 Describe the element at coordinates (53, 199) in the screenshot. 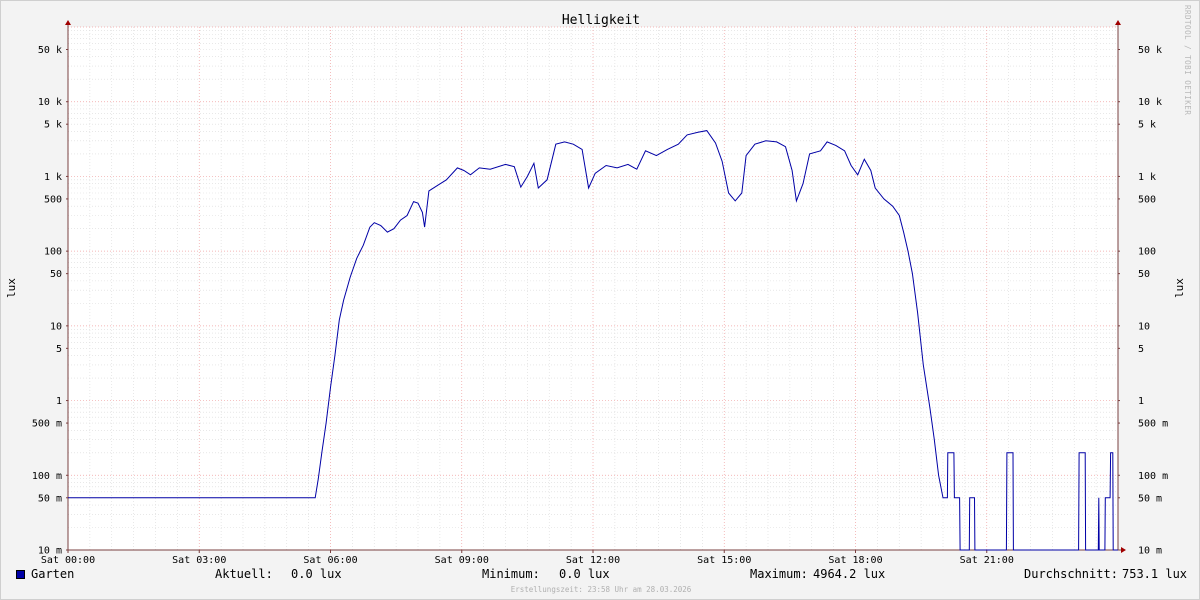

I see `y-tick-label-left: 500` at that location.